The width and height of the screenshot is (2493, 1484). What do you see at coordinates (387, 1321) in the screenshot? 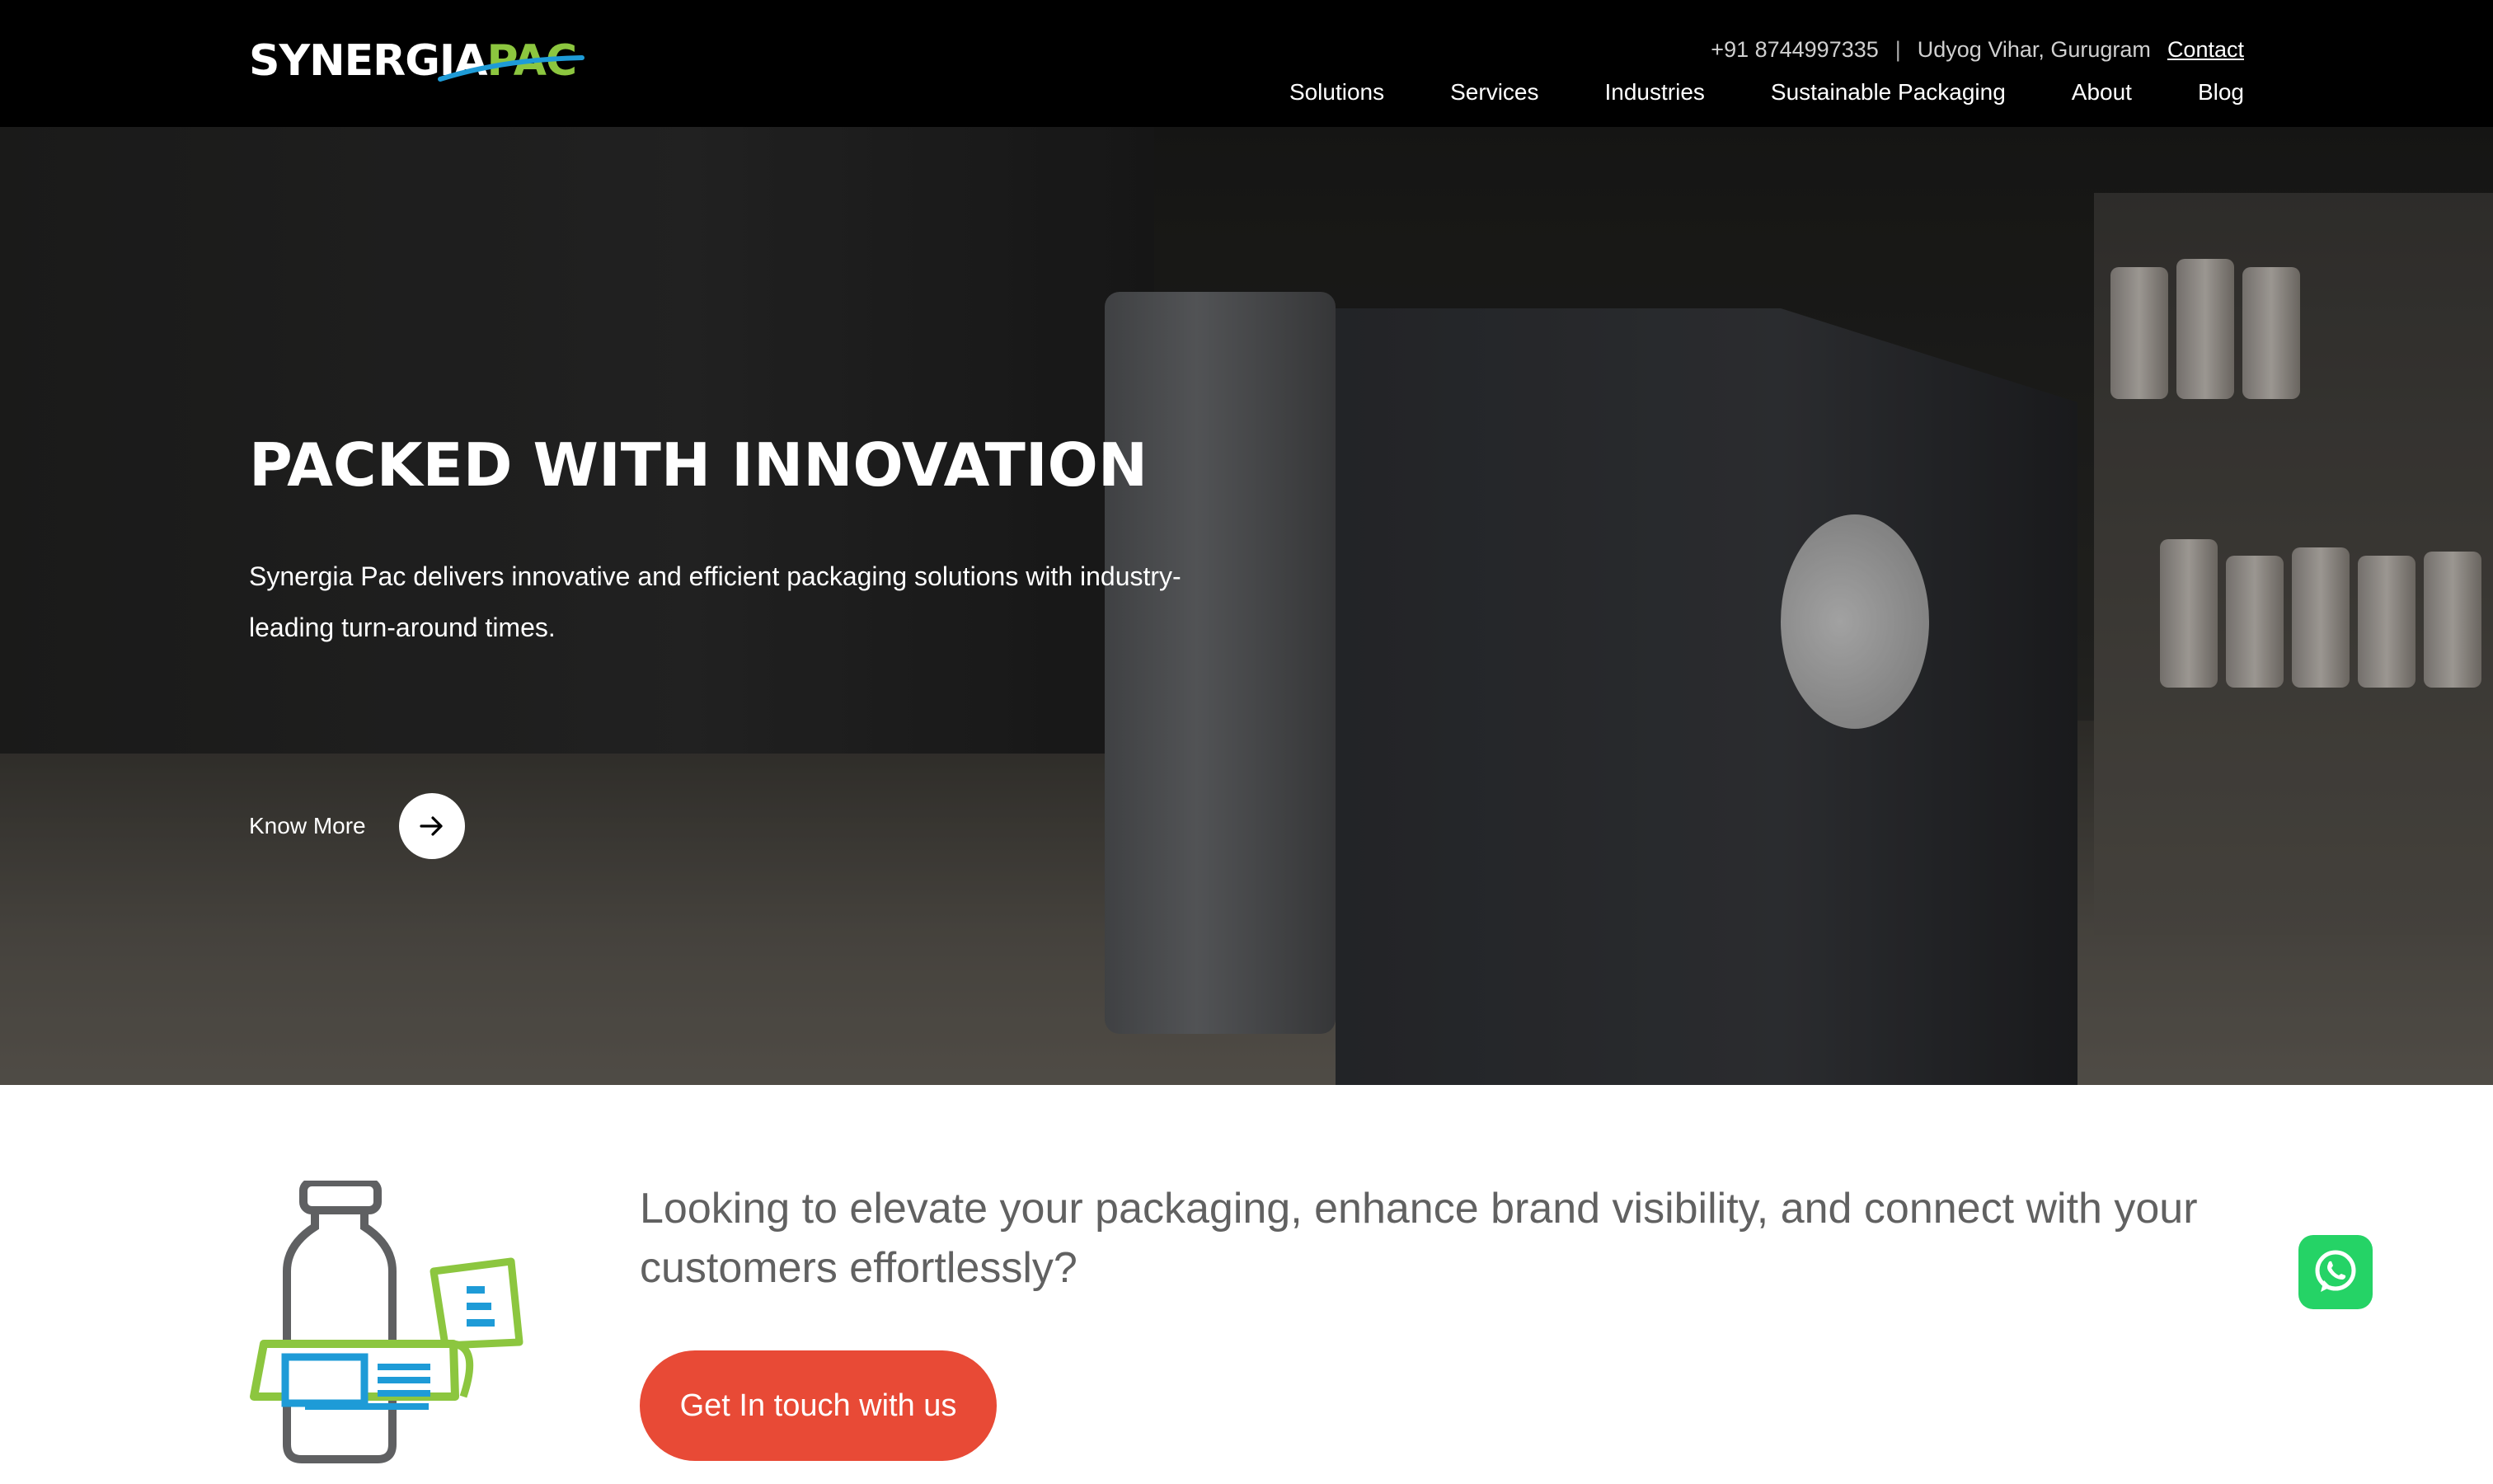
I see `packaging-label-icon` at bounding box center [387, 1321].